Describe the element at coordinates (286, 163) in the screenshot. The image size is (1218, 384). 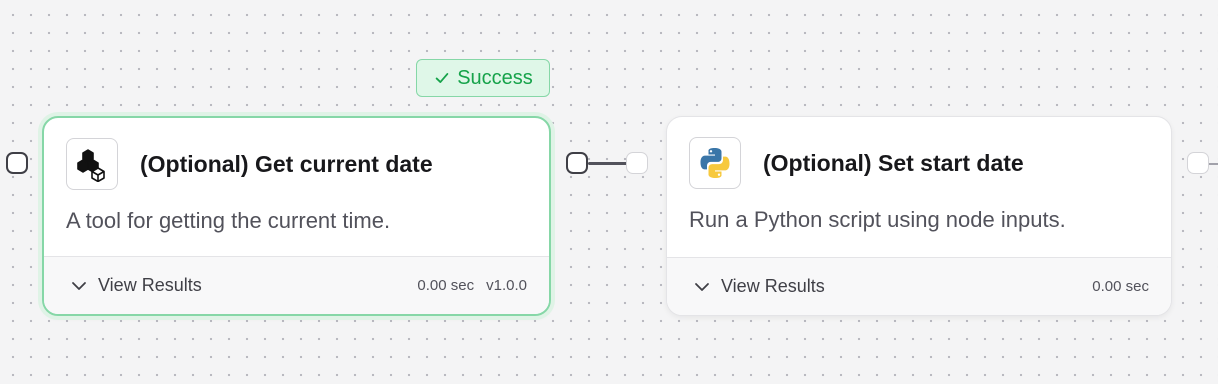
I see `node-title: (Optional) Get current date` at that location.